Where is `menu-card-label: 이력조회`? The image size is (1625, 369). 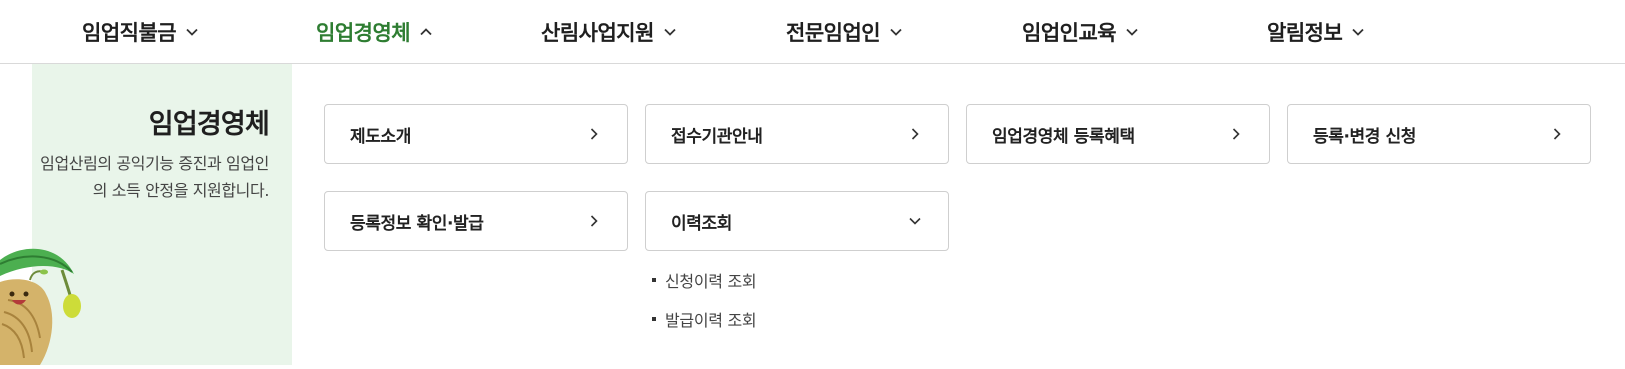 menu-card-label: 이력조회 is located at coordinates (701, 223).